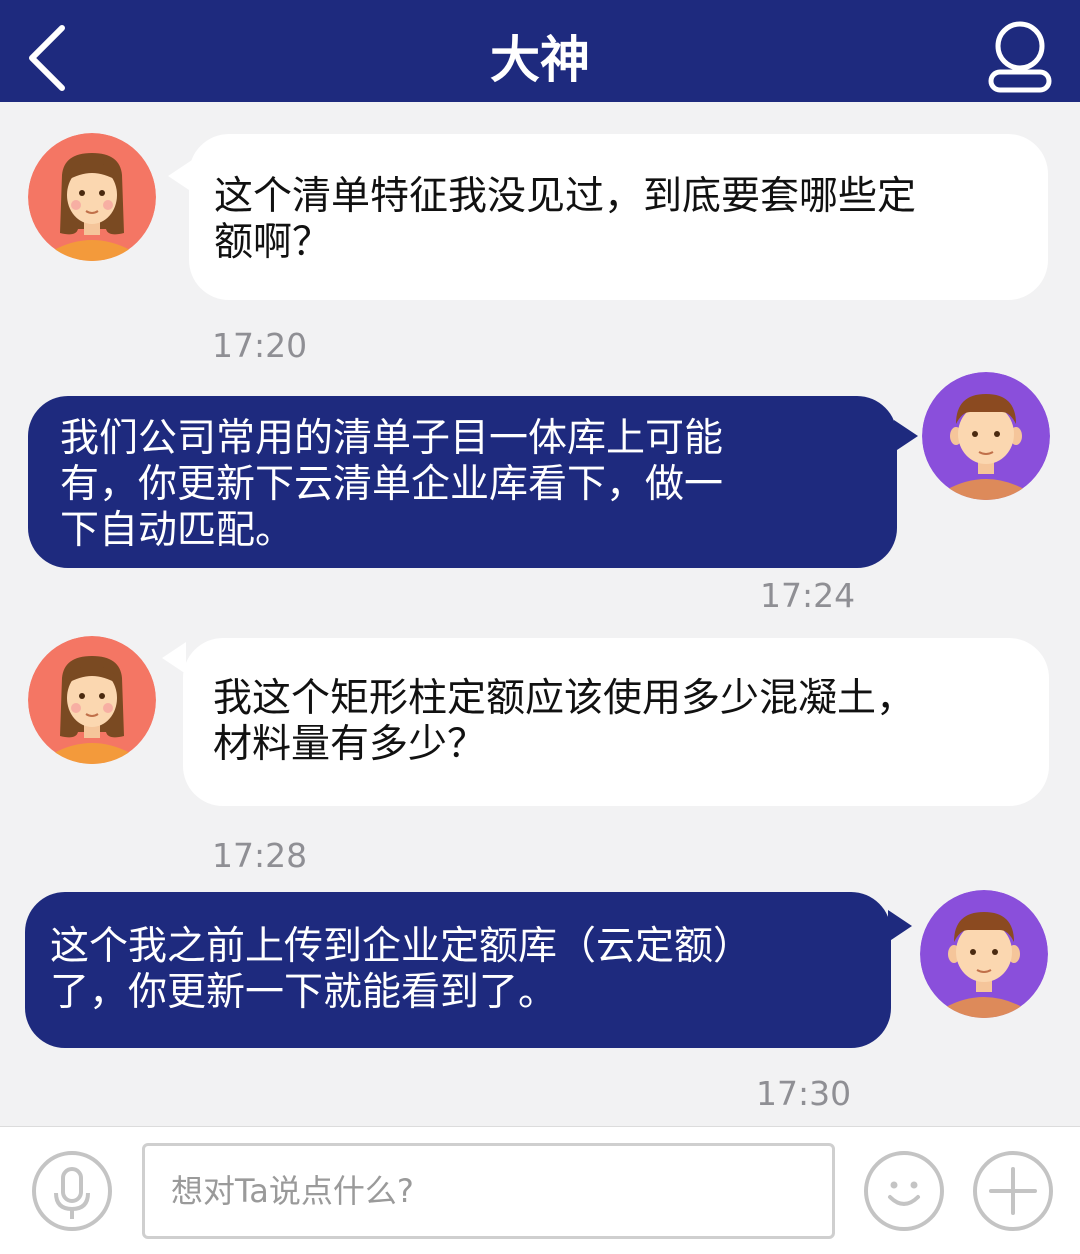 The height and width of the screenshot is (1254, 1080). I want to click on top-bar: 大神, so click(540, 51).